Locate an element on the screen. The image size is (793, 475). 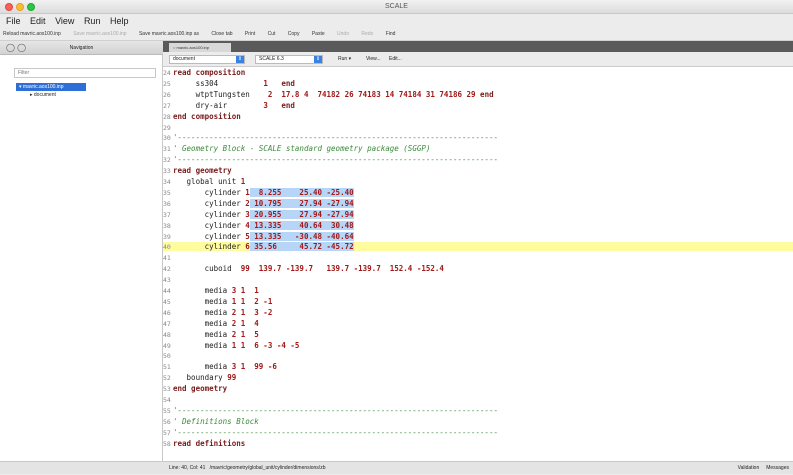
code-line: 40 cylinder 6 35.56 45.72 -45.72 is located at coordinates (478, 247).